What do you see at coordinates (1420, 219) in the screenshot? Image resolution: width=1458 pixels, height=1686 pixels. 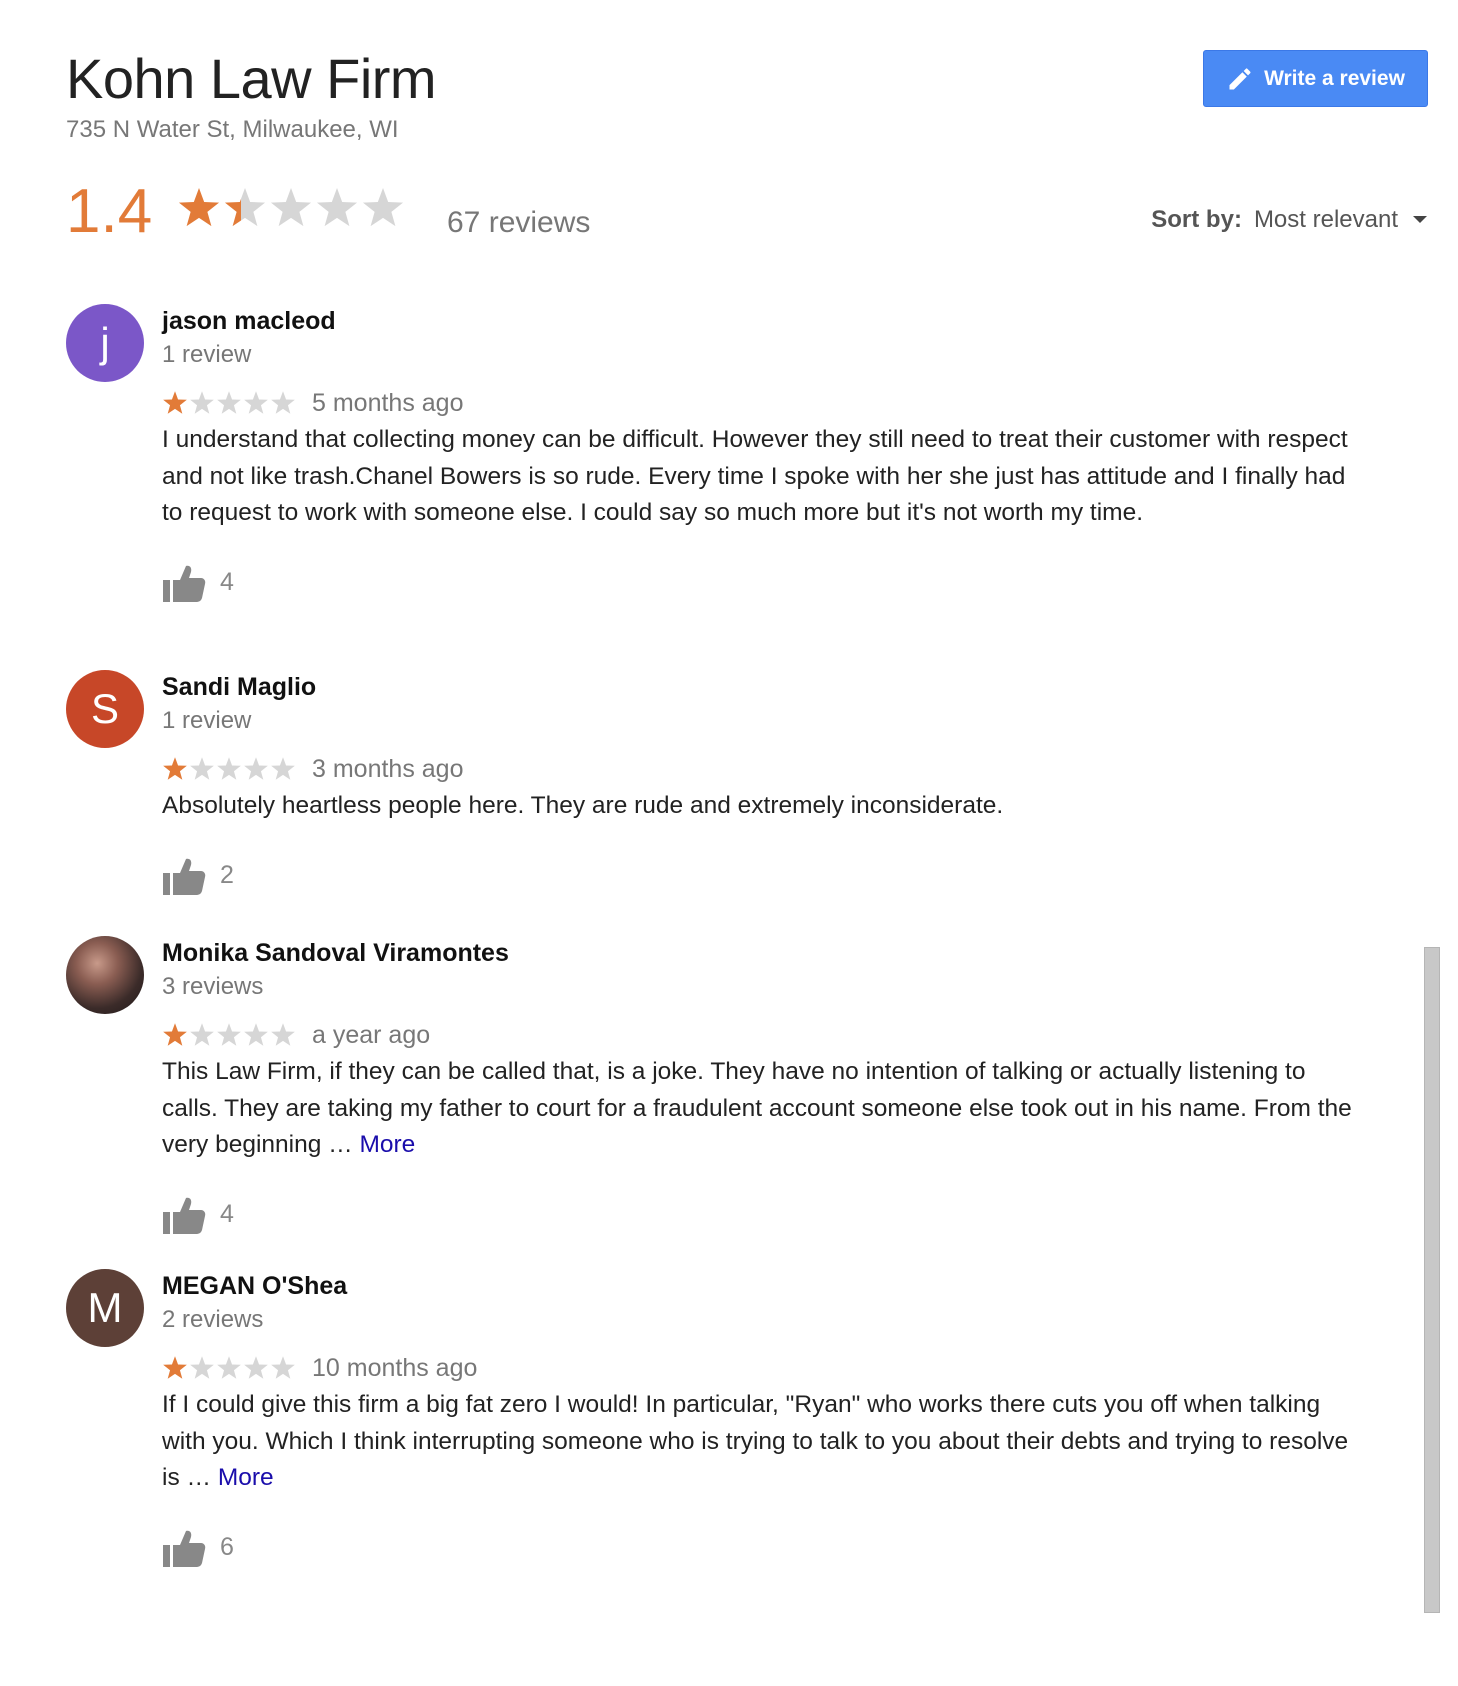 I see `dropdown-arrow-icon` at bounding box center [1420, 219].